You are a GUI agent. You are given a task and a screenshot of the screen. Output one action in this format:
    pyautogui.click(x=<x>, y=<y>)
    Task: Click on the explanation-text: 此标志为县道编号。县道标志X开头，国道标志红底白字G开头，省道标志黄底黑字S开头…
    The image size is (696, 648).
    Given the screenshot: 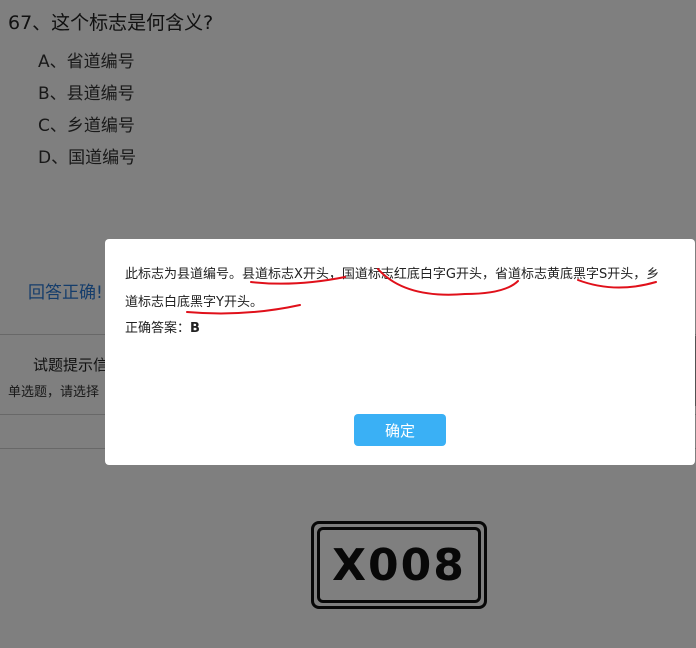 What is the action you would take?
    pyautogui.click(x=392, y=288)
    